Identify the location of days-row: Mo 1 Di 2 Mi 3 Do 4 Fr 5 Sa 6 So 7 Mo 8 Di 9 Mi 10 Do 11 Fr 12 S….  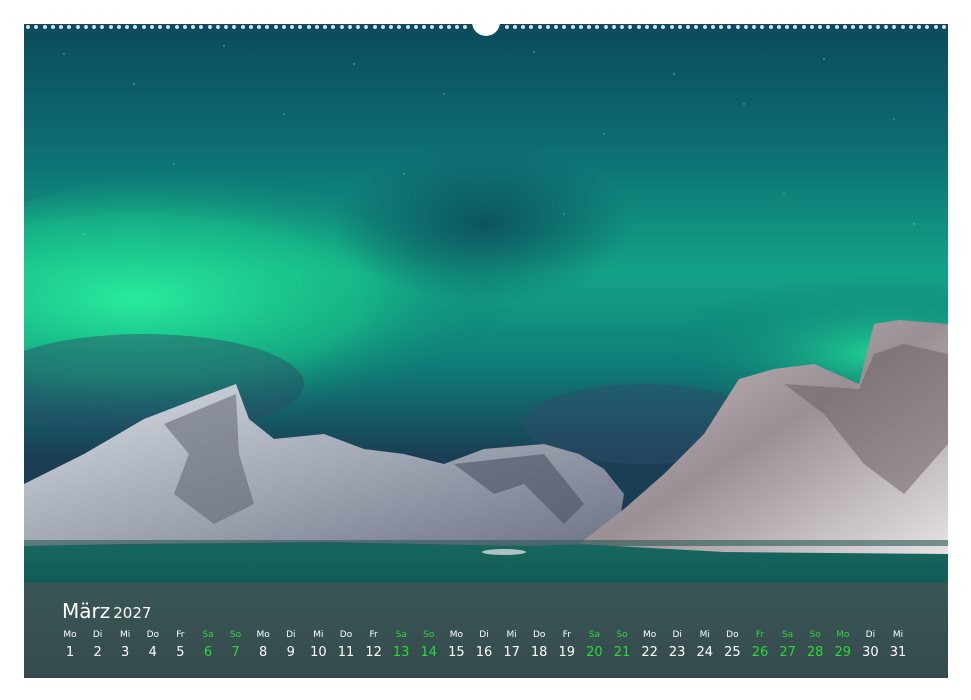
(498, 649).